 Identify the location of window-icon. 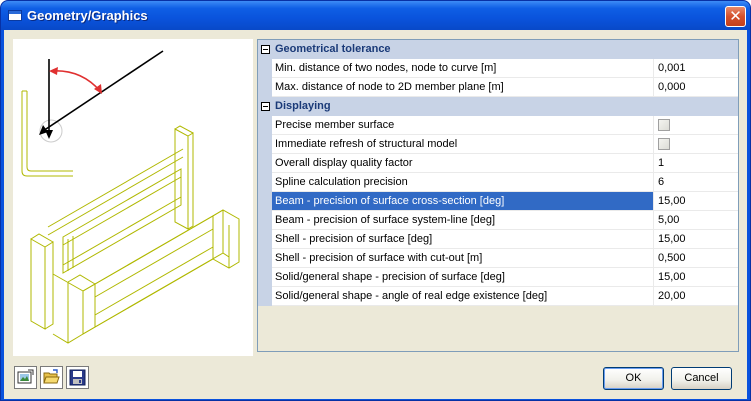
(15, 15).